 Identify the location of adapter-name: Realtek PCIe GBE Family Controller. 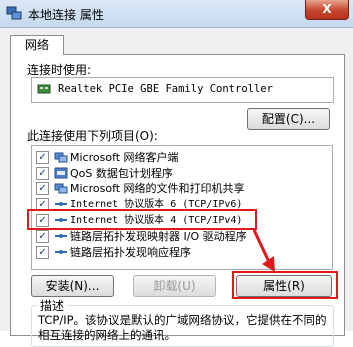
(165, 89).